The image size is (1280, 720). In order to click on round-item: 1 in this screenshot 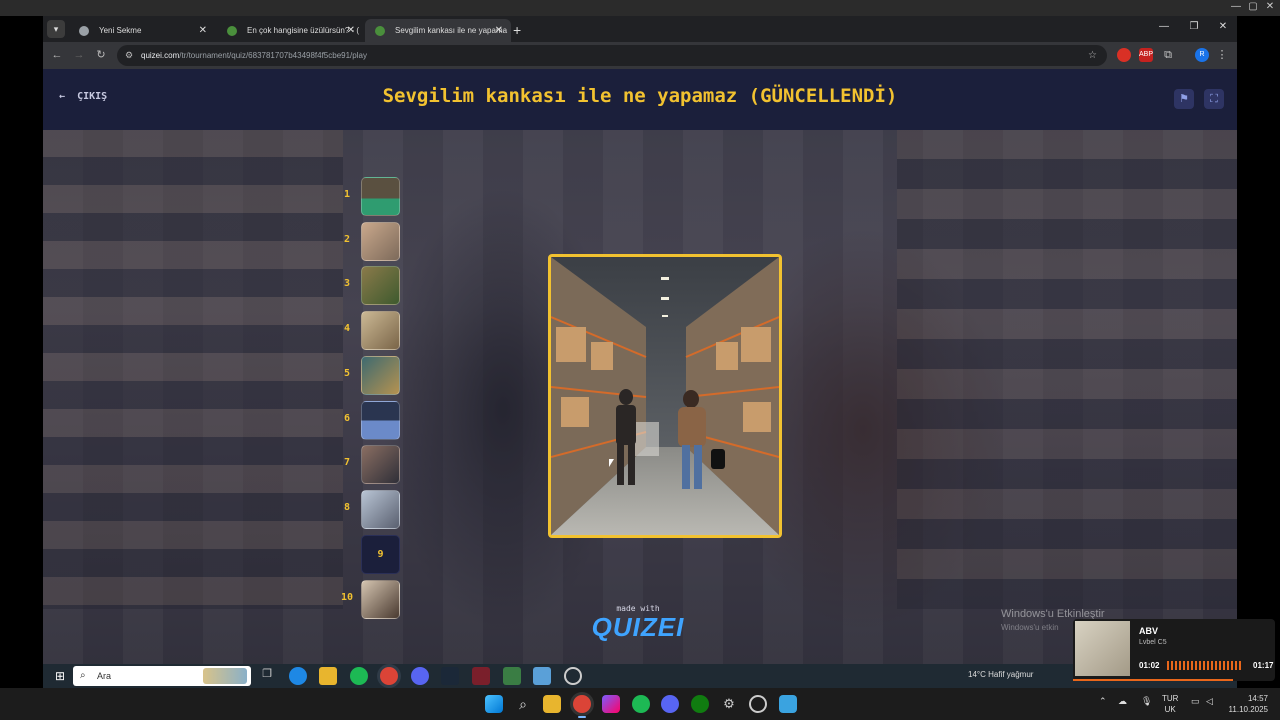, I will do `click(371, 197)`.